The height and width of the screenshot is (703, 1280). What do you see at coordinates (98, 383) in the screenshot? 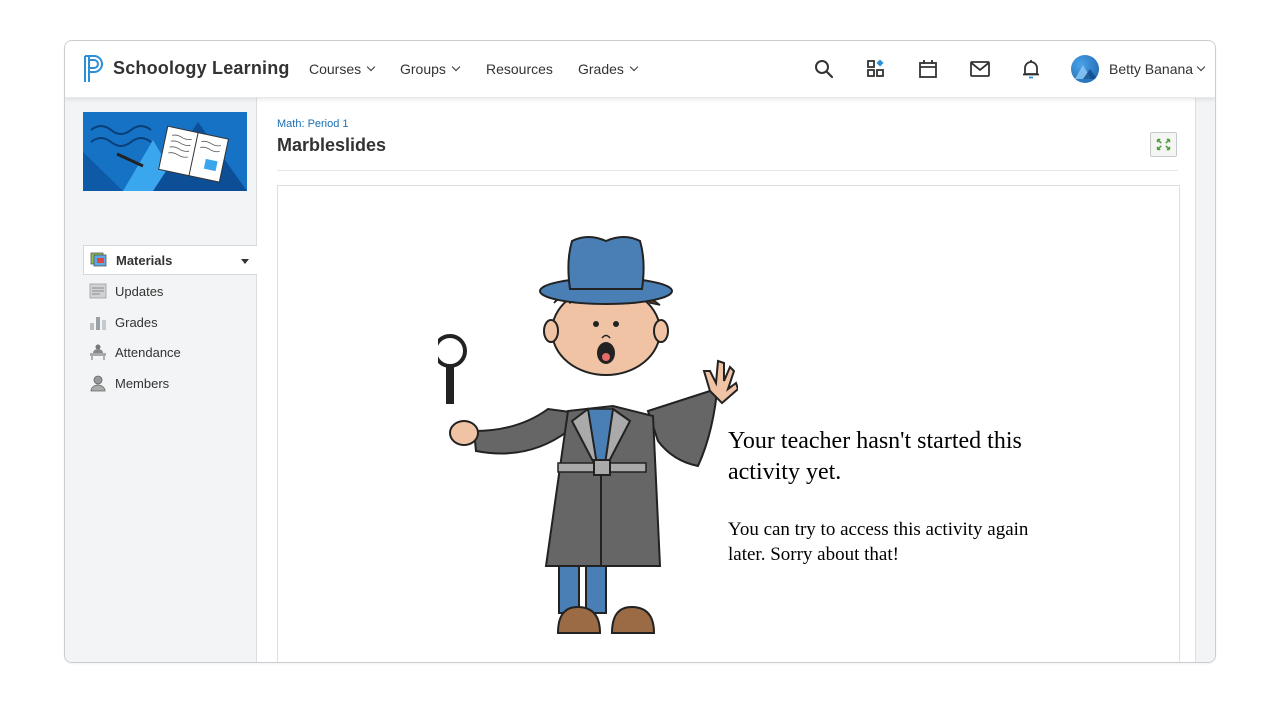
I see `members-icon` at bounding box center [98, 383].